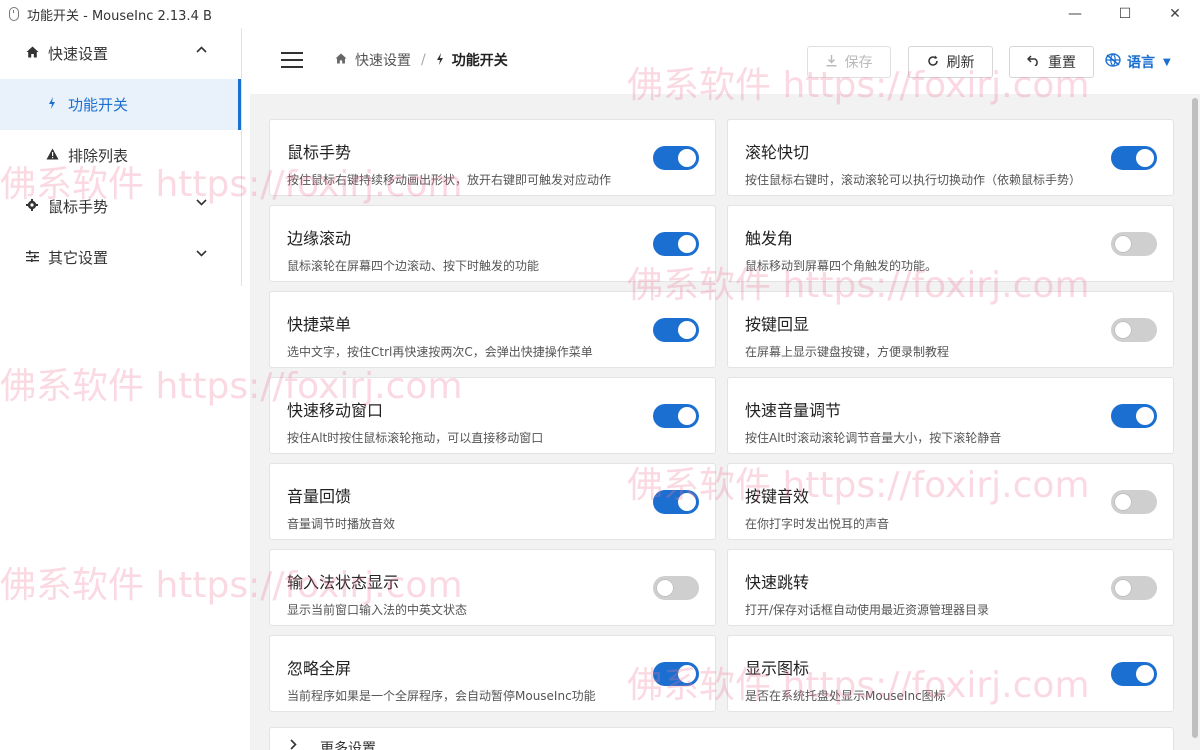  I want to click on more-settings-collapse: 更多设置, so click(721, 738).